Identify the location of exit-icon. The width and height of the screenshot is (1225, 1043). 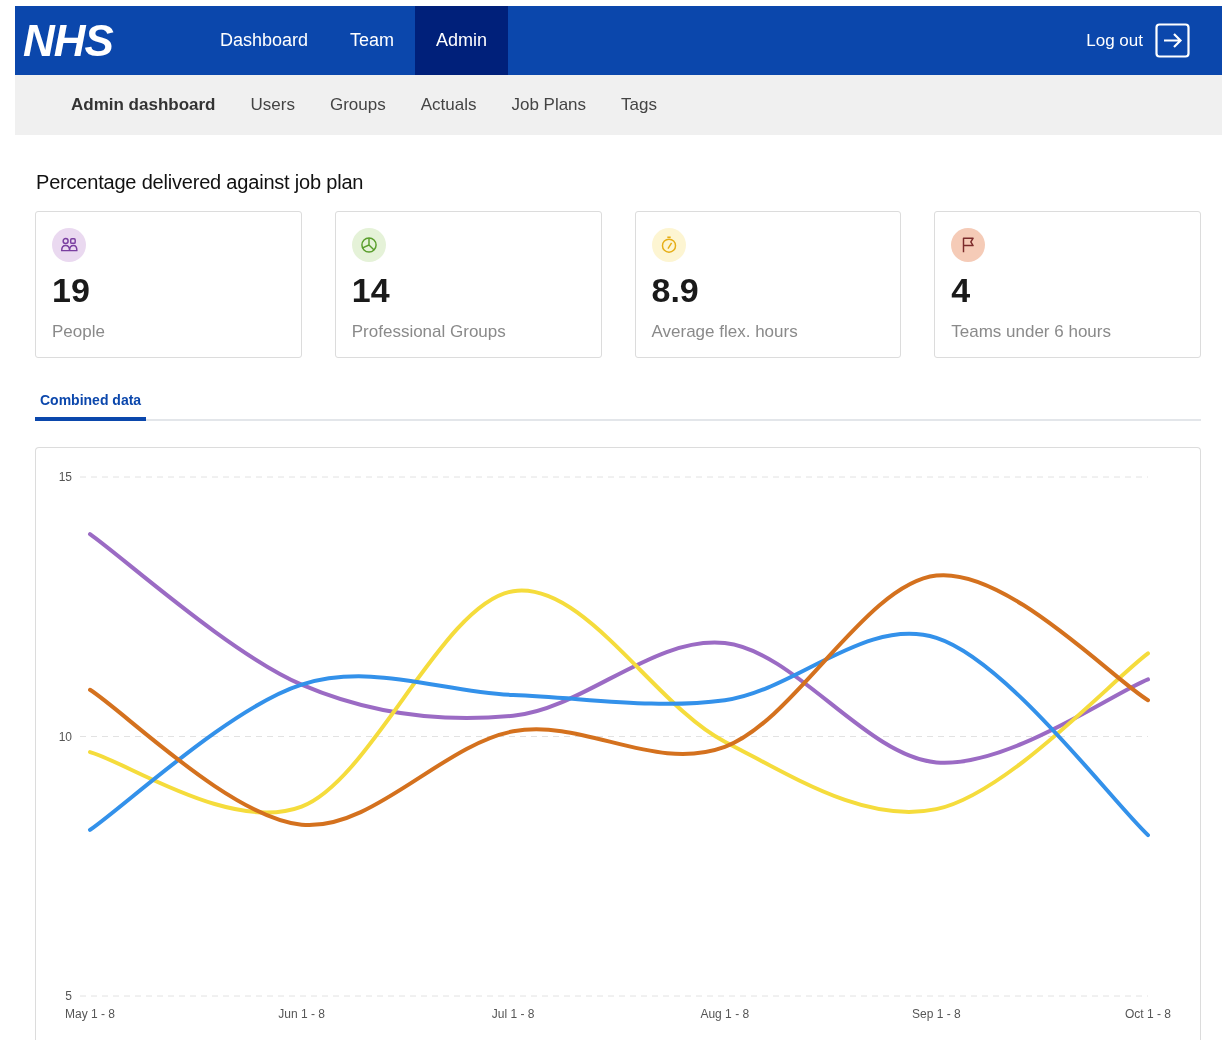
(1172, 40).